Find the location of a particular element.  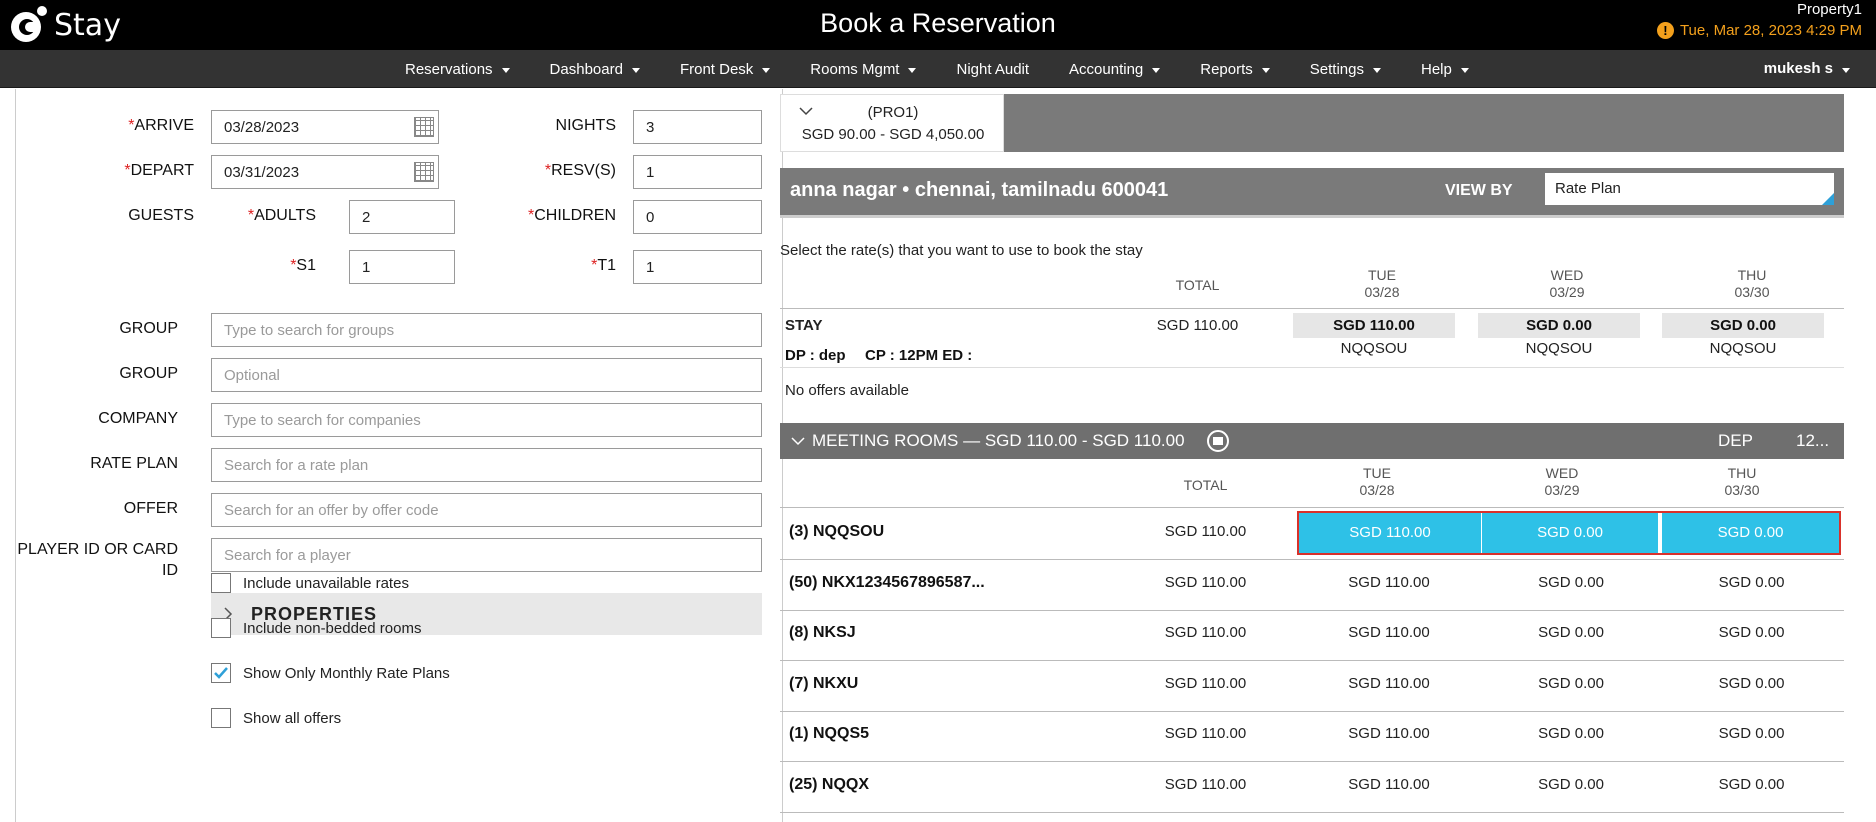

offer-search-input: Search for an offer by offer code is located at coordinates (486, 510).